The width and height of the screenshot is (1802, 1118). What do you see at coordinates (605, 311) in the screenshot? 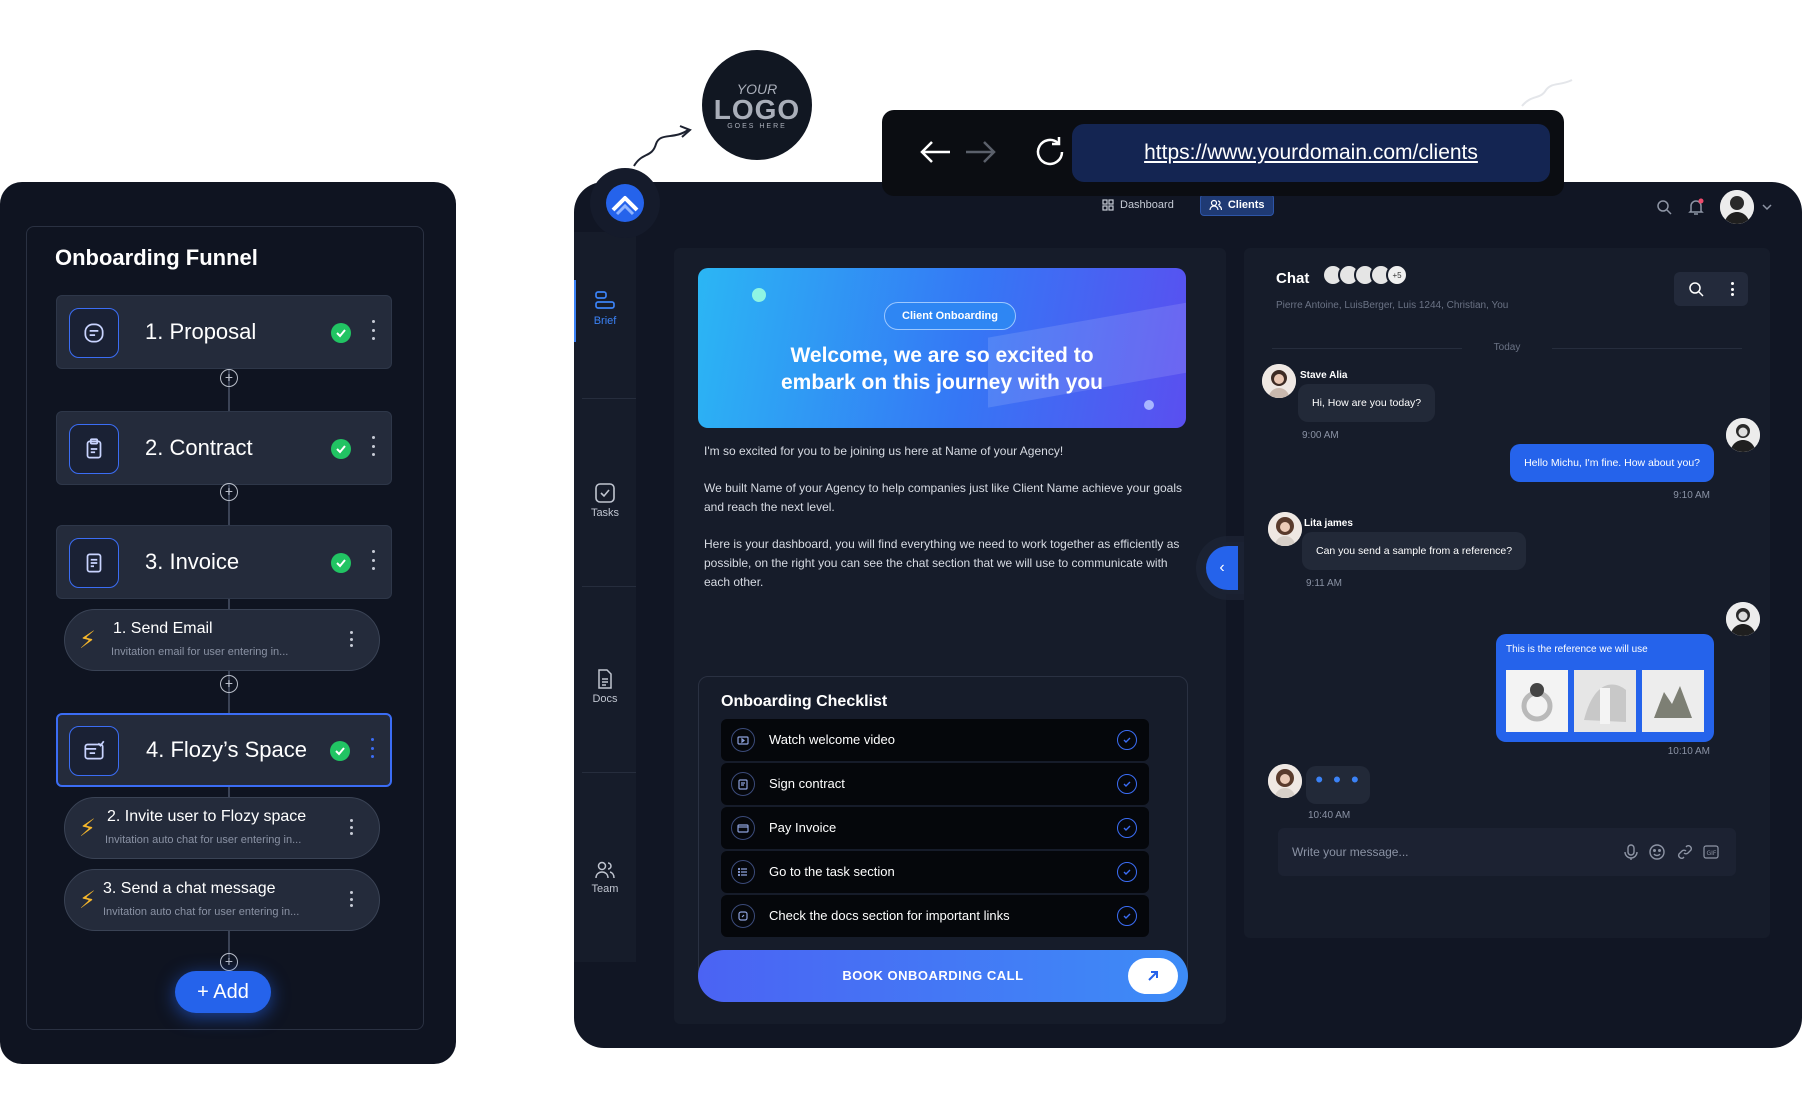
I see `sidebar-item-brief: Brief` at bounding box center [605, 311].